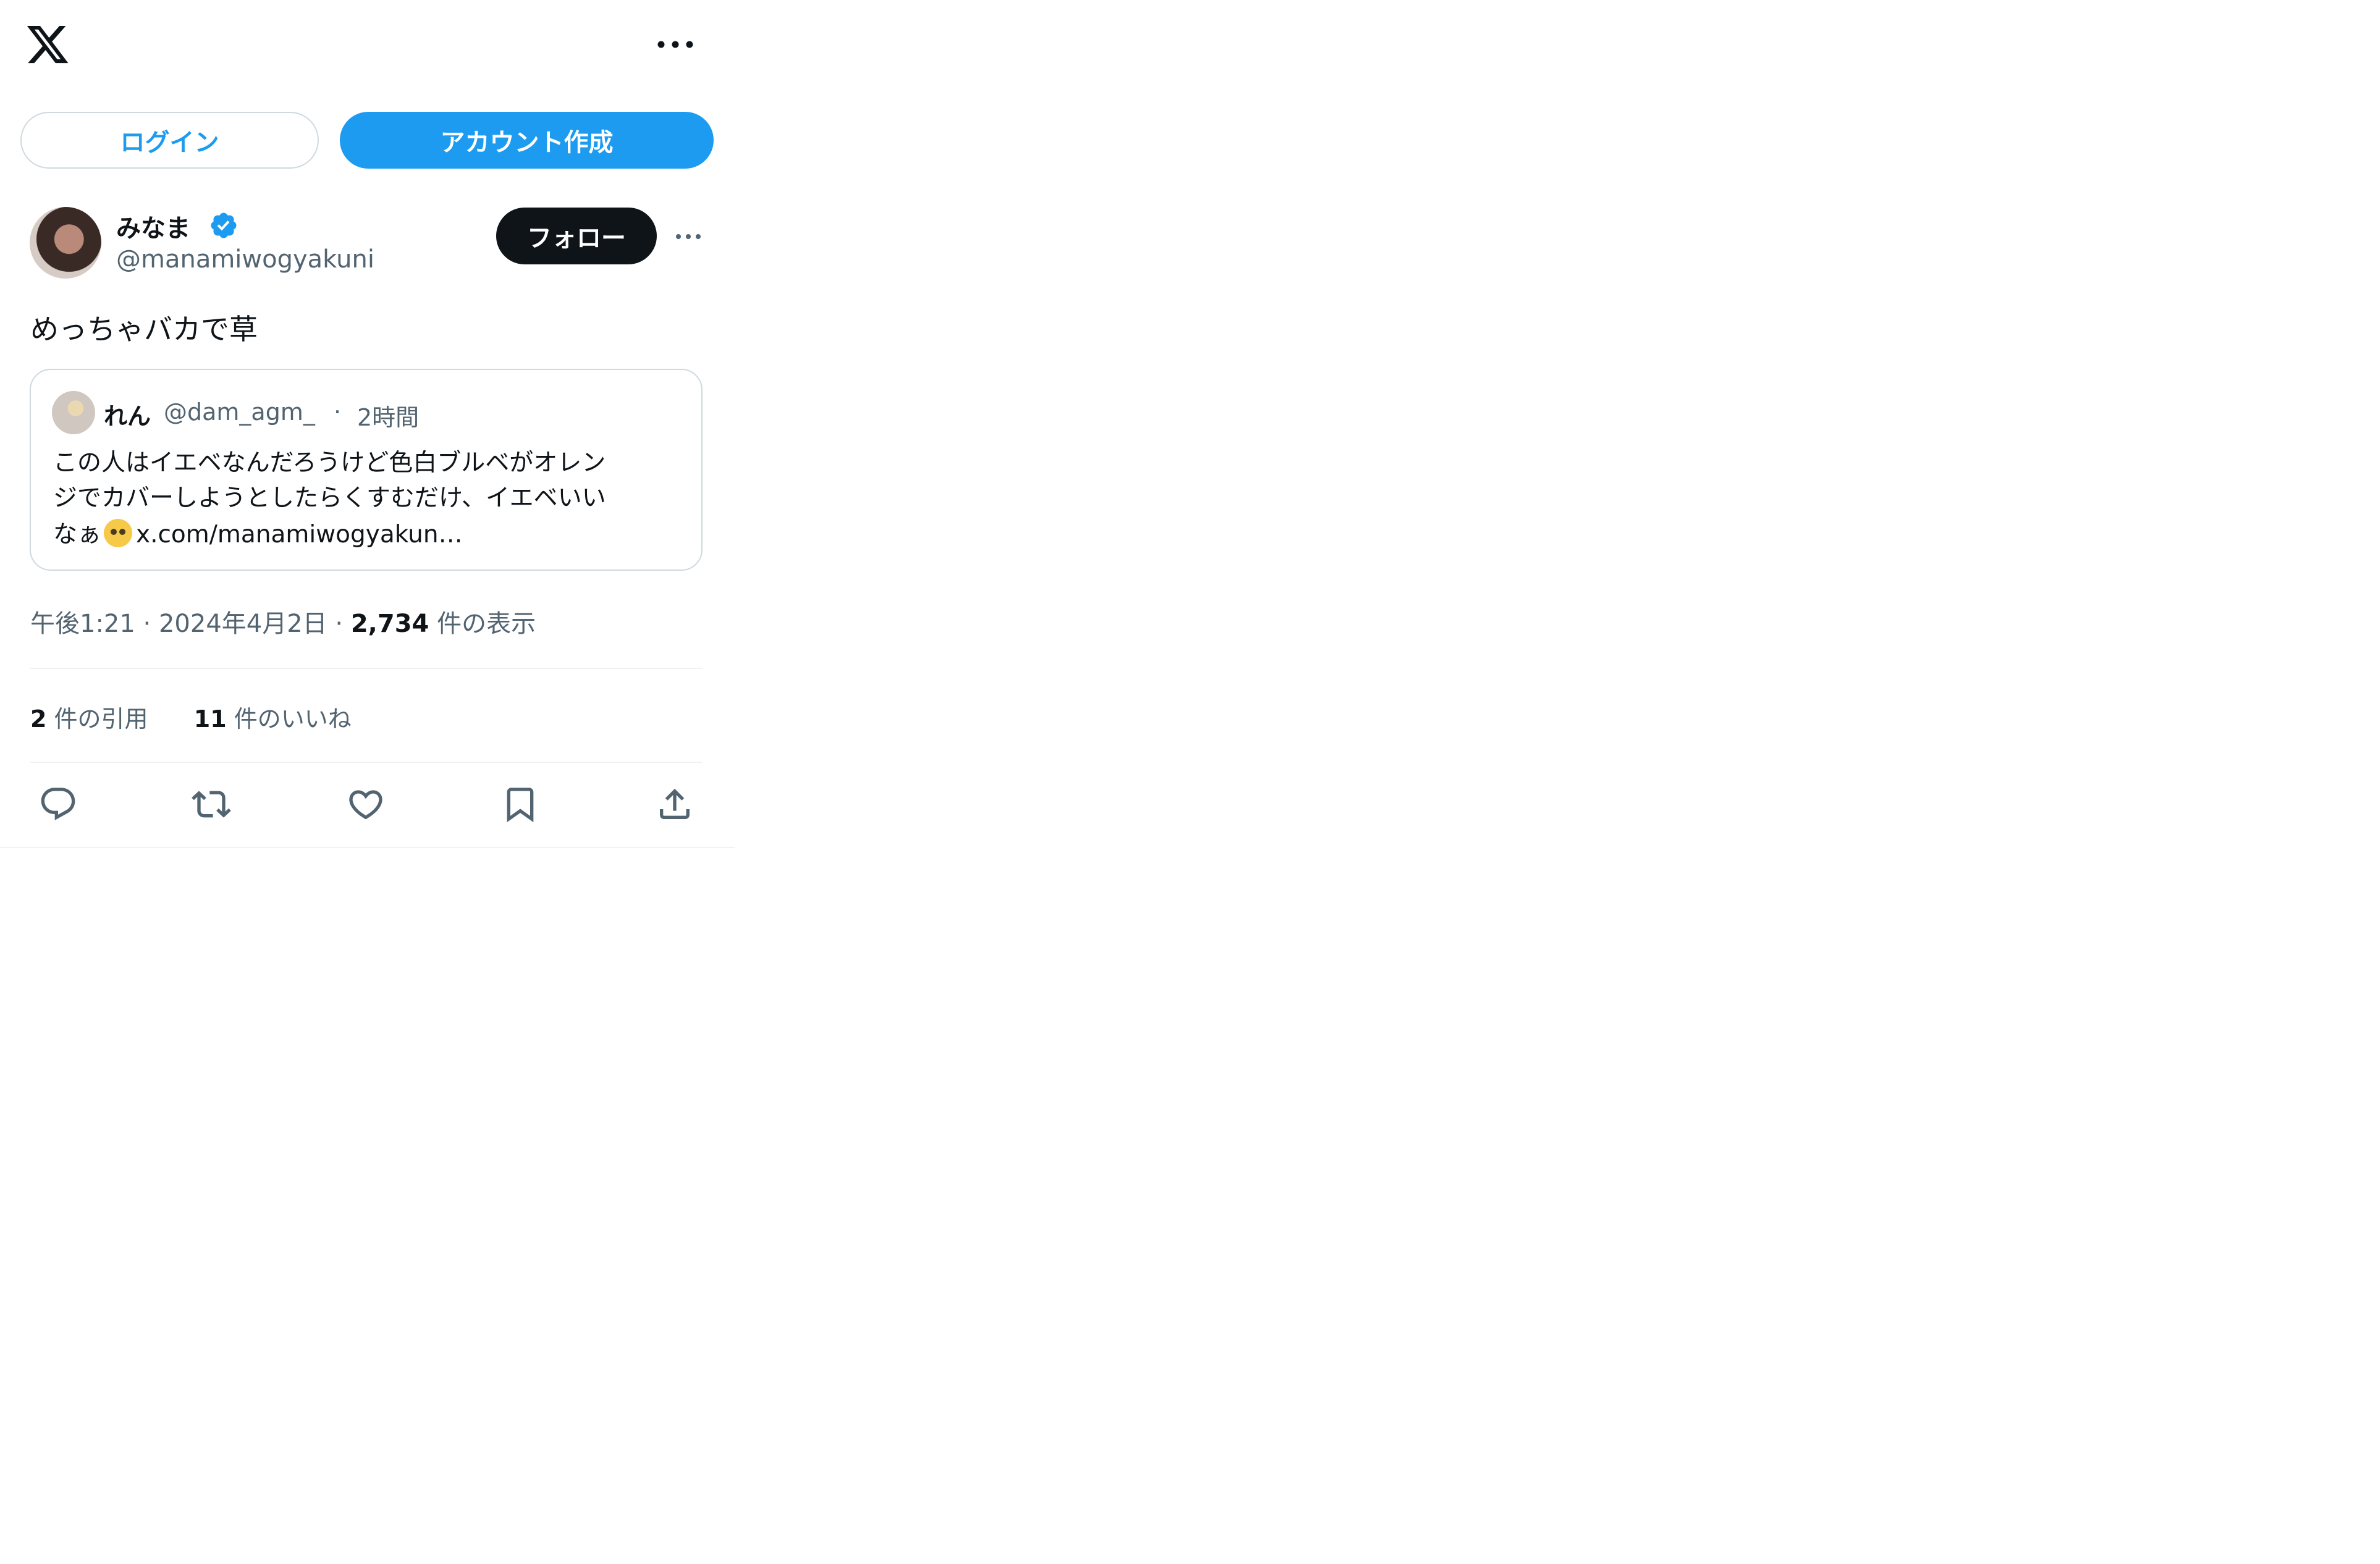  I want to click on pleading-face-emoji-icon, so click(118, 533).